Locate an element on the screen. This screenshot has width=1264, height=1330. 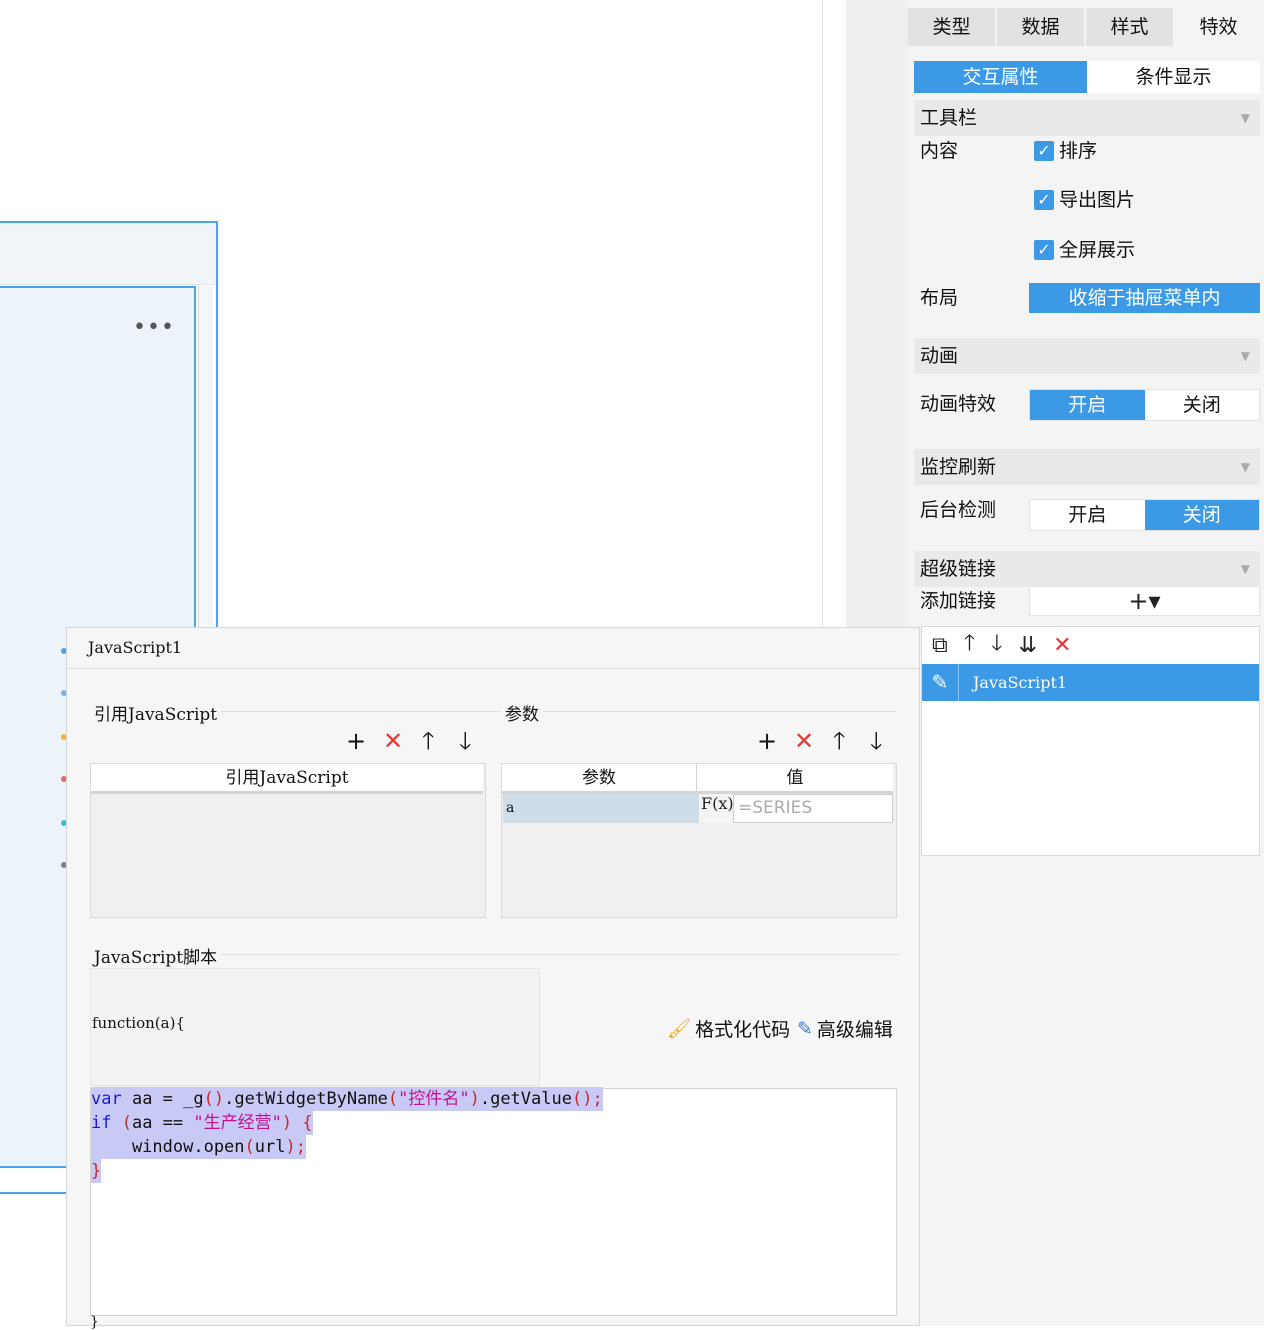
add-param-icon: + is located at coordinates (767, 741).